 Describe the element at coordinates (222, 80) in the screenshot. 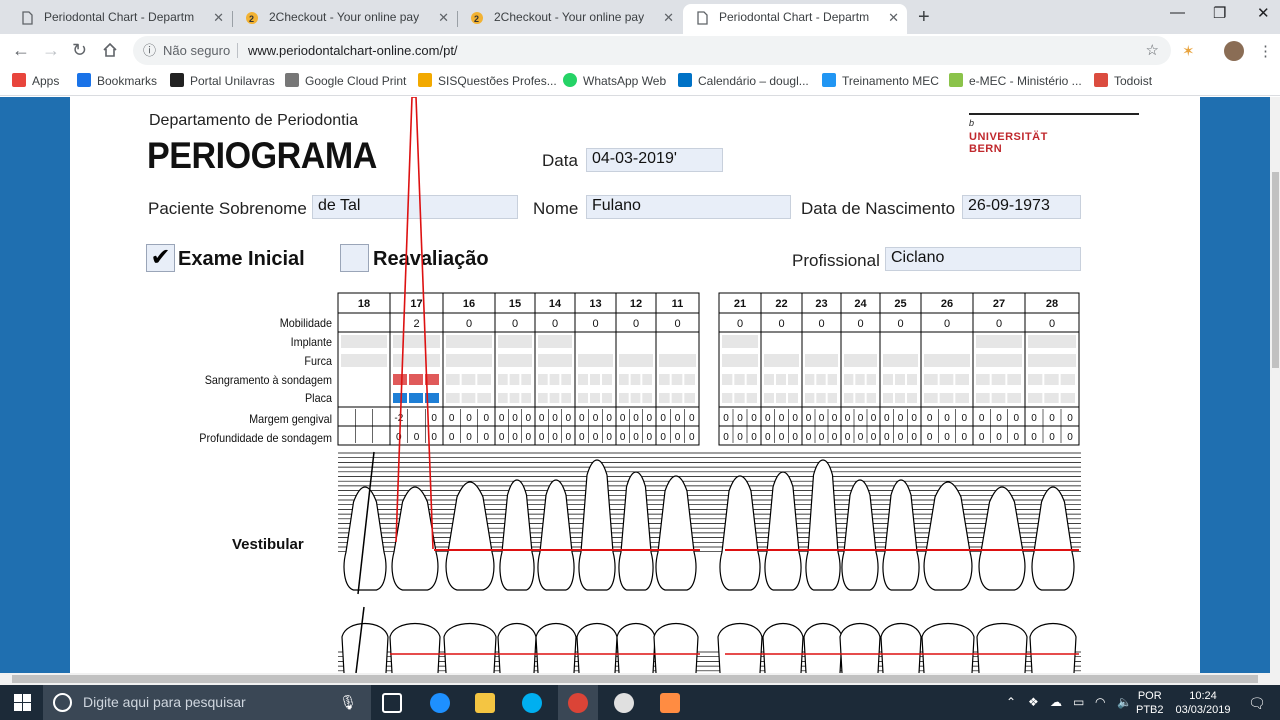

I see `bookmark-portal-unilavras: Portal Unilavras` at that location.